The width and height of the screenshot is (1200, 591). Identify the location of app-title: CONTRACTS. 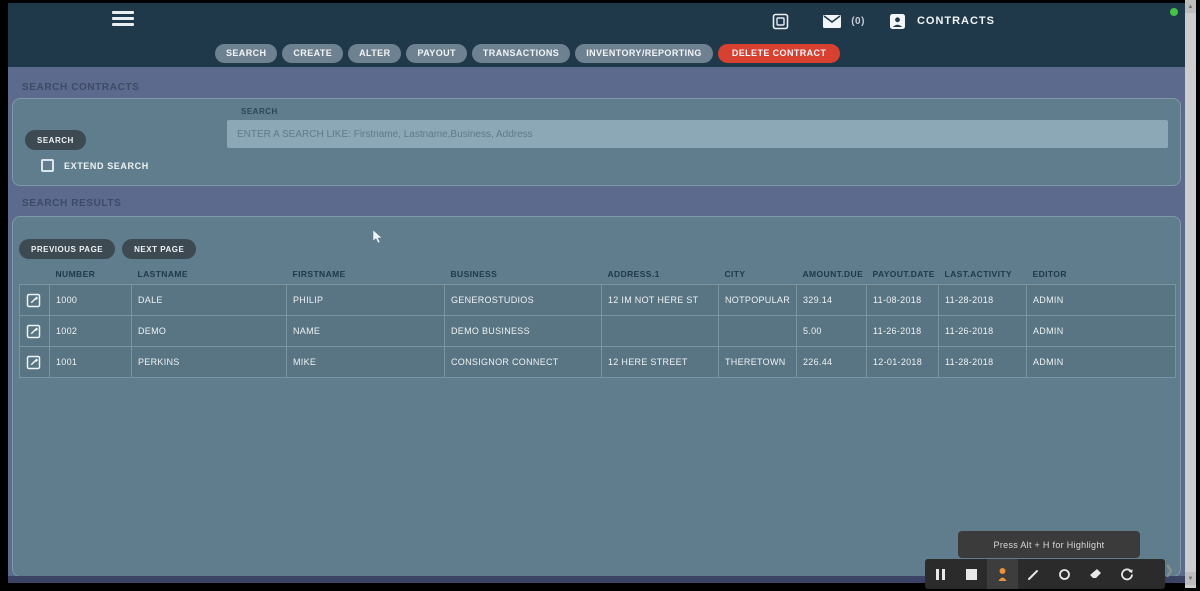
(955, 21).